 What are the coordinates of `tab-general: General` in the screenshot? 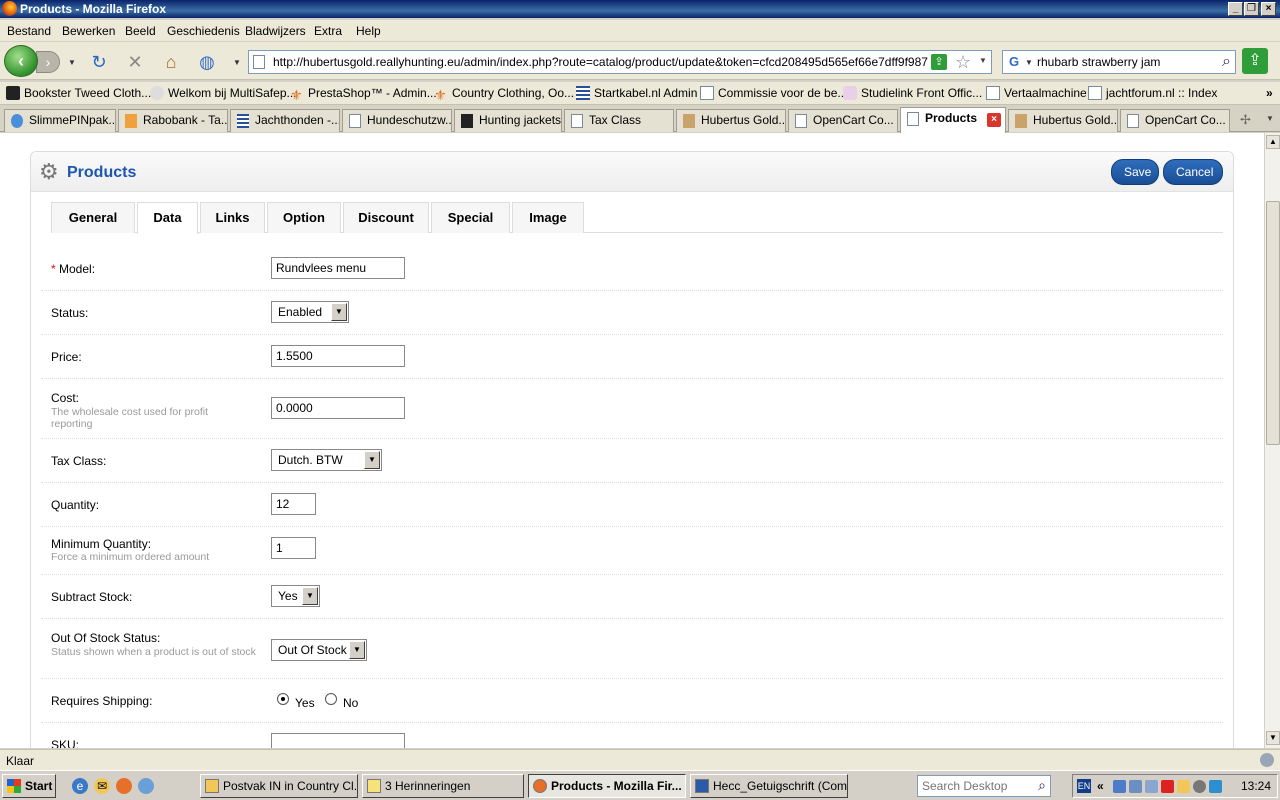 It's located at (93, 217).